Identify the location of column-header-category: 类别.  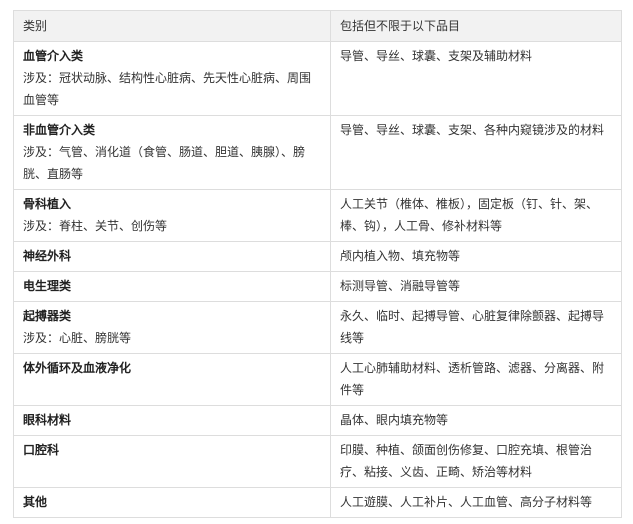
(172, 26).